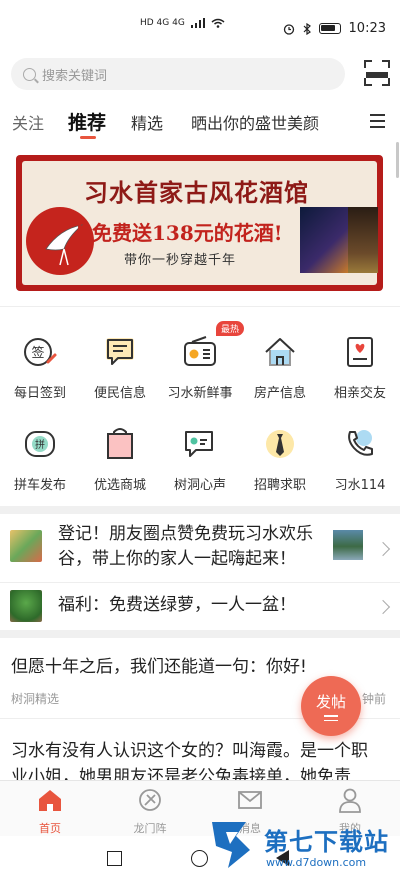  What do you see at coordinates (329, 28) in the screenshot?
I see `battery-icon` at bounding box center [329, 28].